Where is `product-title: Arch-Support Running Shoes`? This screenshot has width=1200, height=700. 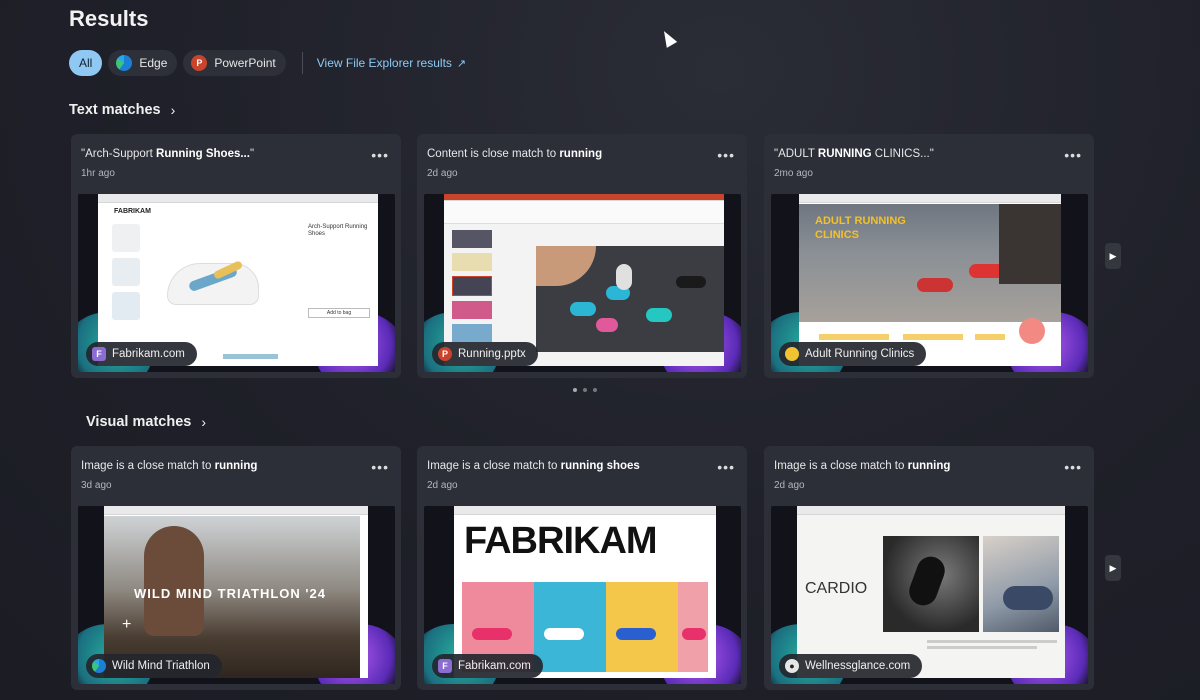 product-title: Arch-Support Running Shoes is located at coordinates (338, 230).